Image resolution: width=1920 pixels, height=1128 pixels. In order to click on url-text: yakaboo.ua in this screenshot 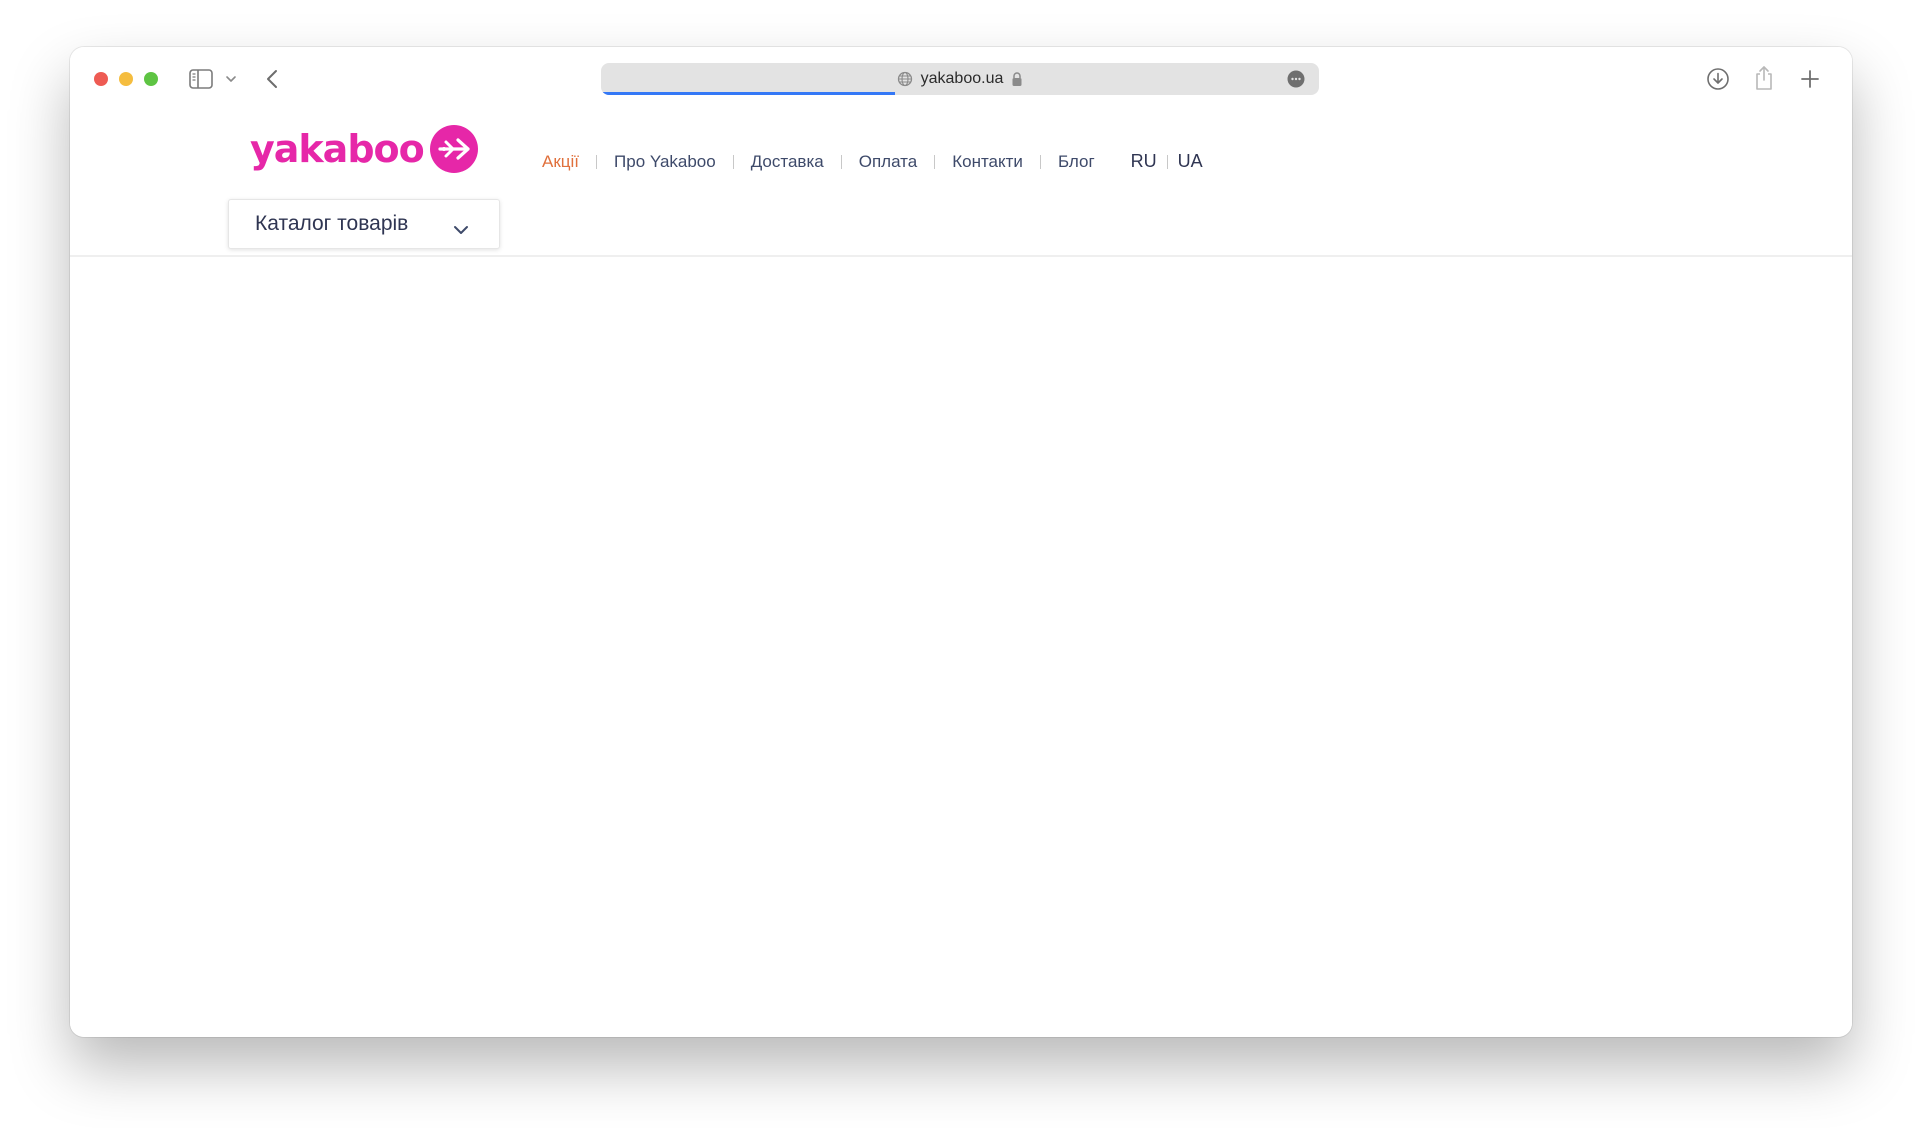, I will do `click(962, 78)`.